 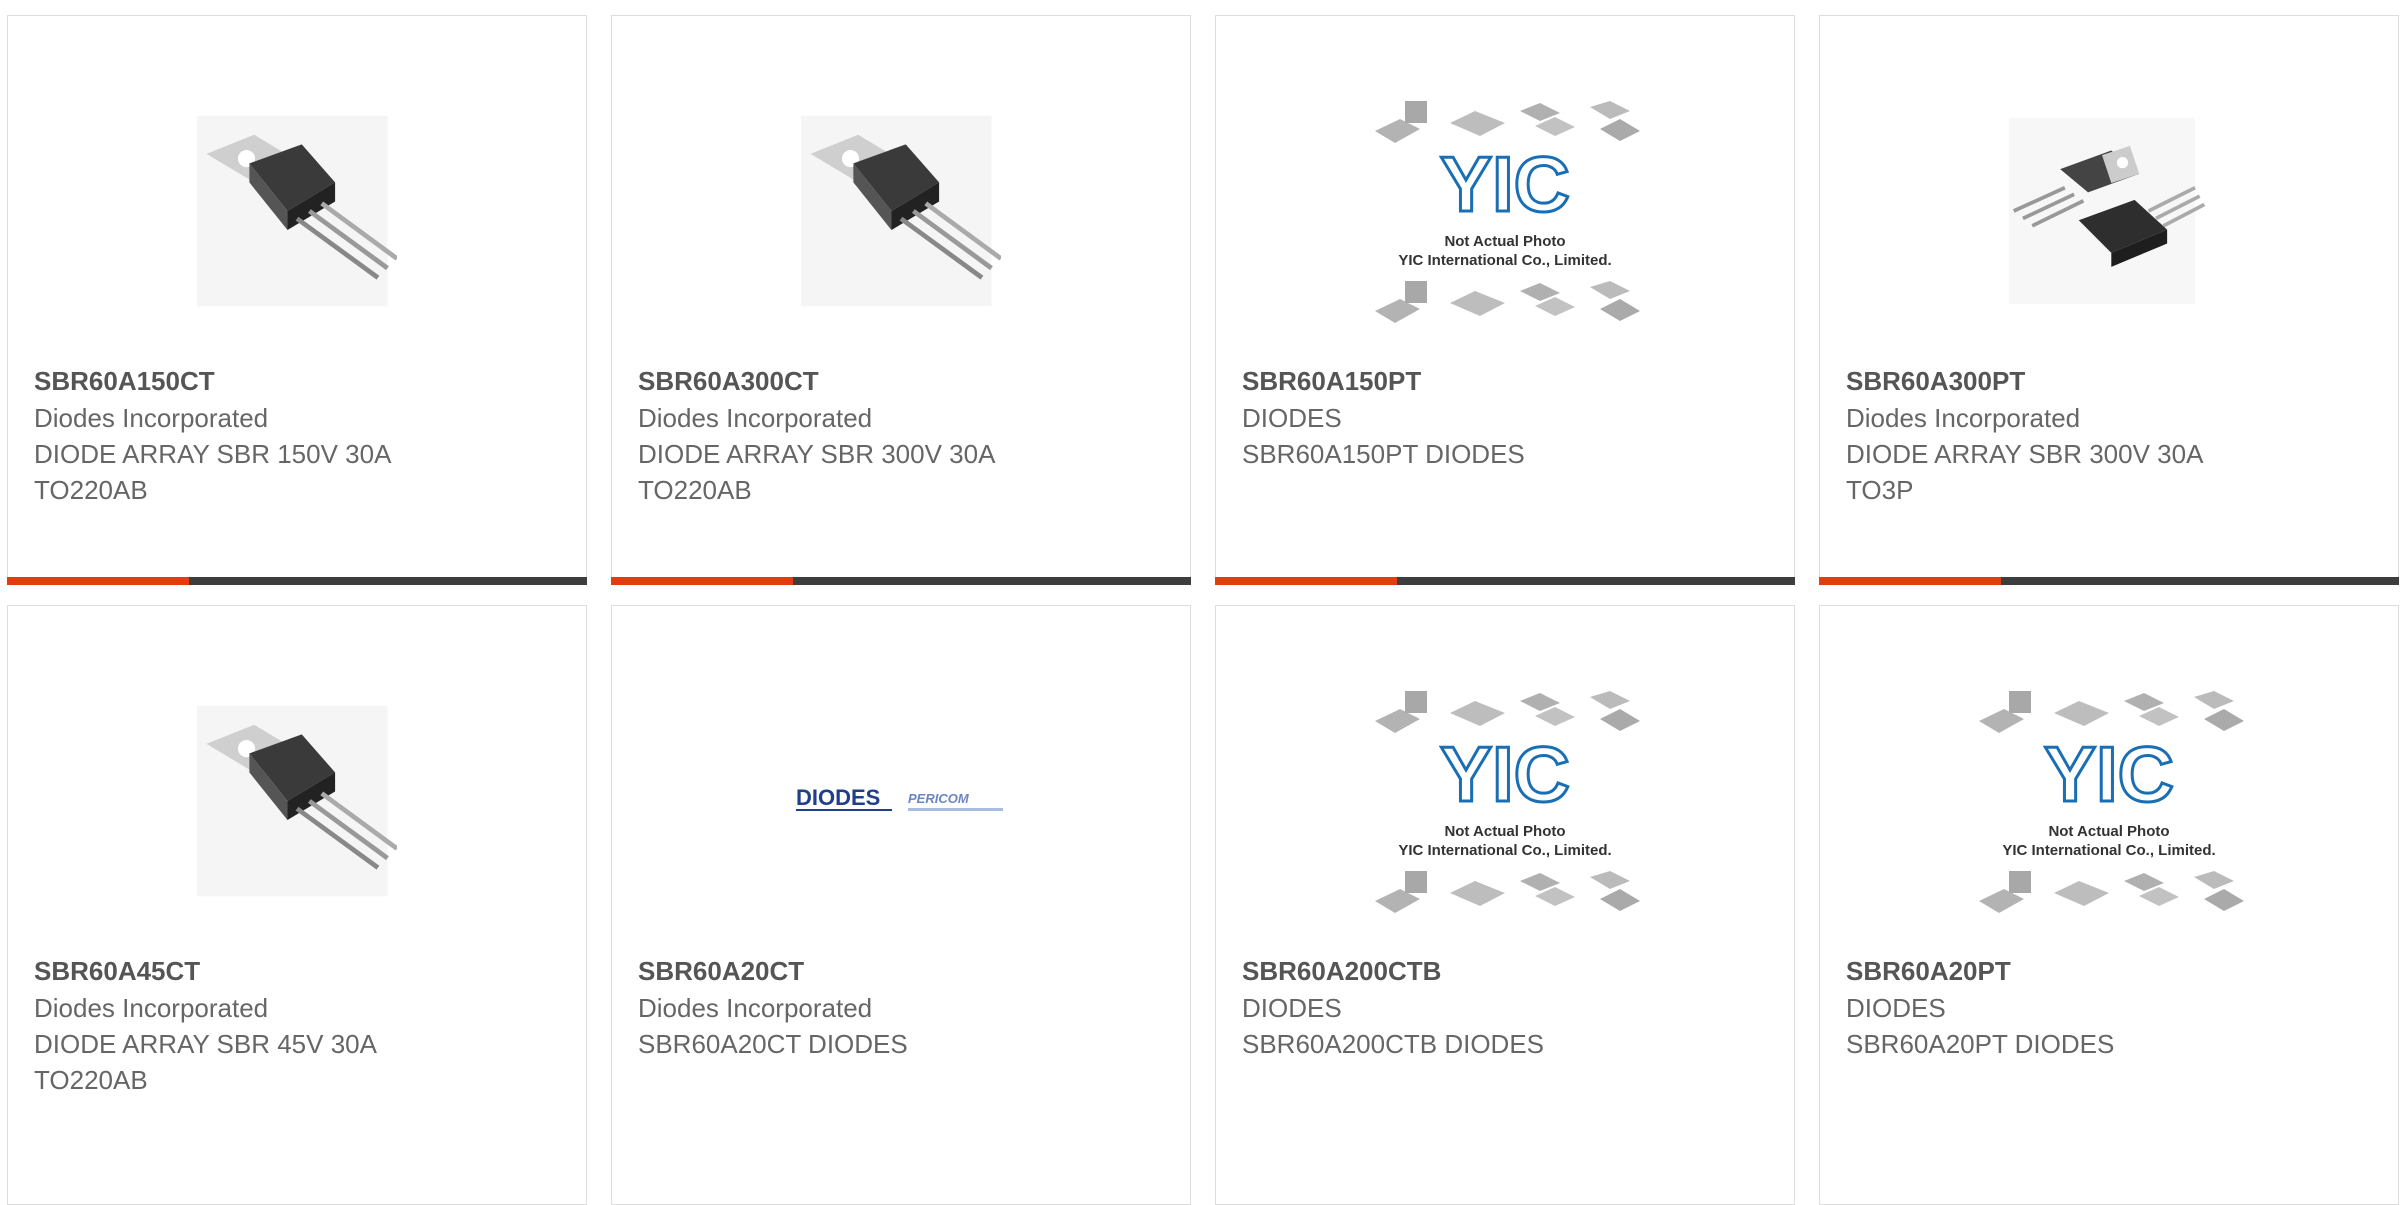 I want to click on part-number: SBR60A200CTB, so click(x=1508, y=971).